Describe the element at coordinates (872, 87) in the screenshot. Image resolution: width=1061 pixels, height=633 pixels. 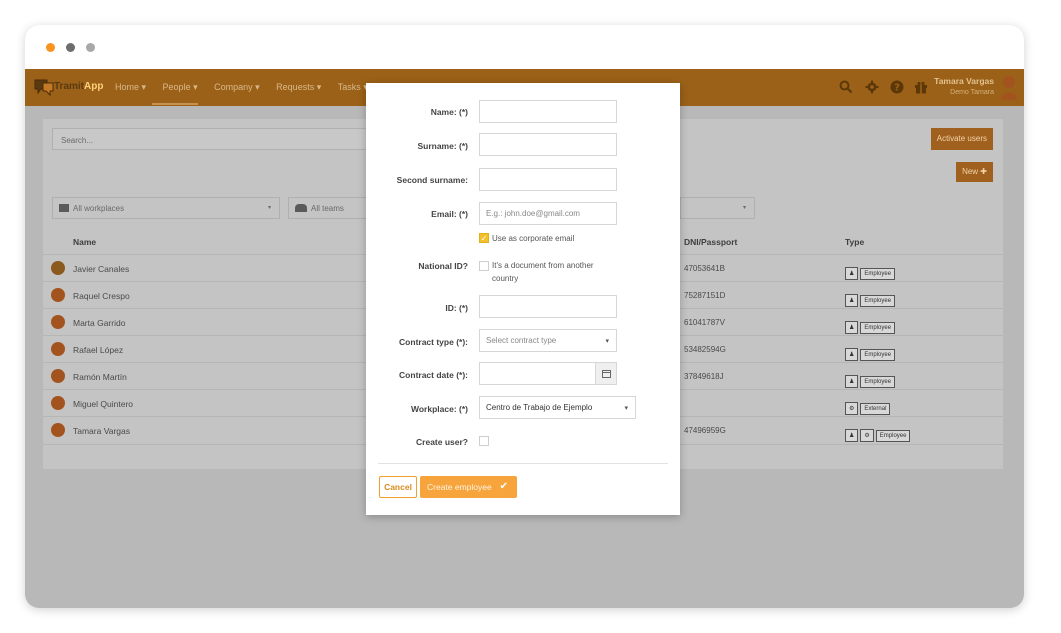
I see `gear-icon` at that location.